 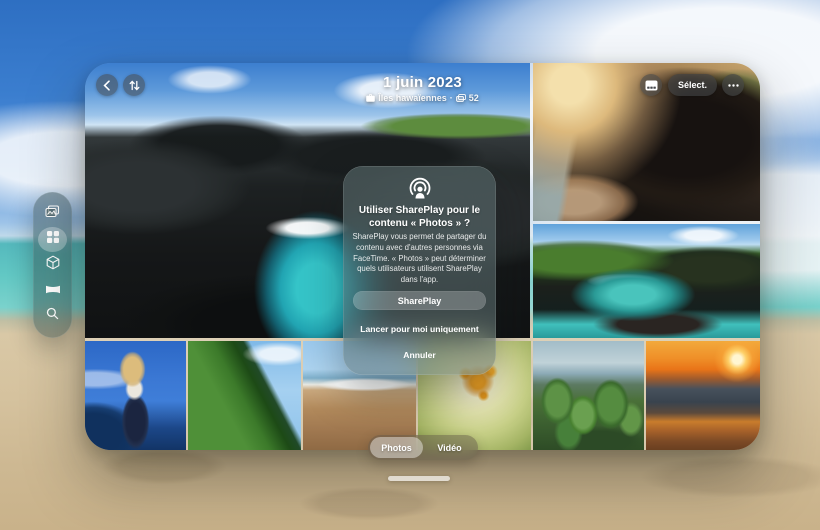 I want to click on shareplay-icon, so click(x=419, y=188).